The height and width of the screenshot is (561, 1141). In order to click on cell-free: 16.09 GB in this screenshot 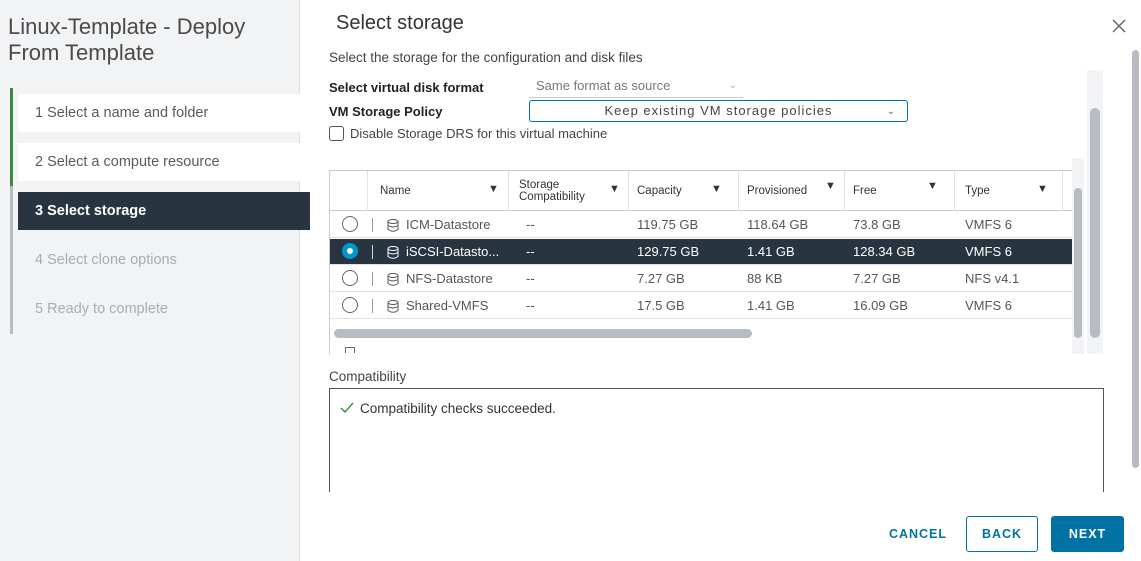, I will do `click(880, 305)`.